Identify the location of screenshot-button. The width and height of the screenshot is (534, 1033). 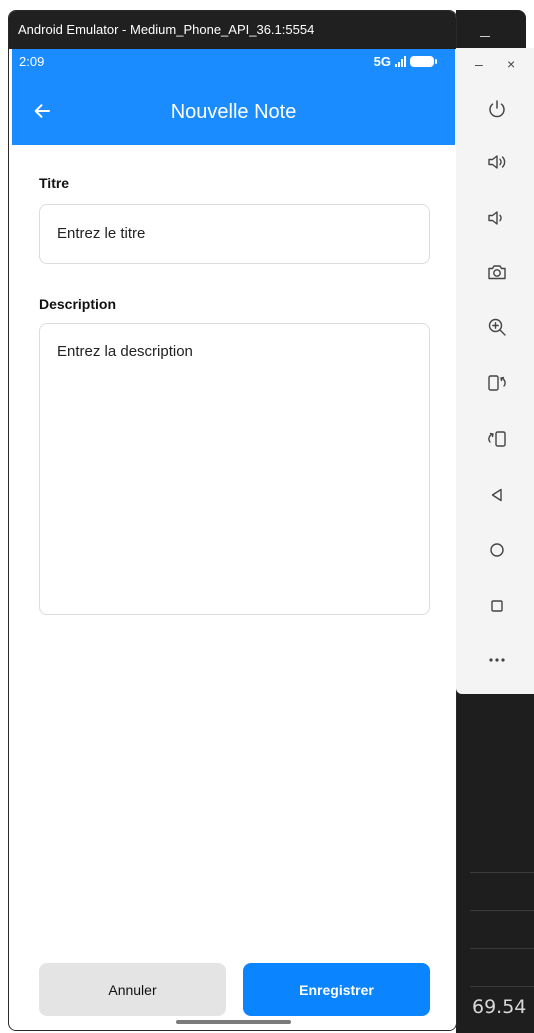
(497, 272).